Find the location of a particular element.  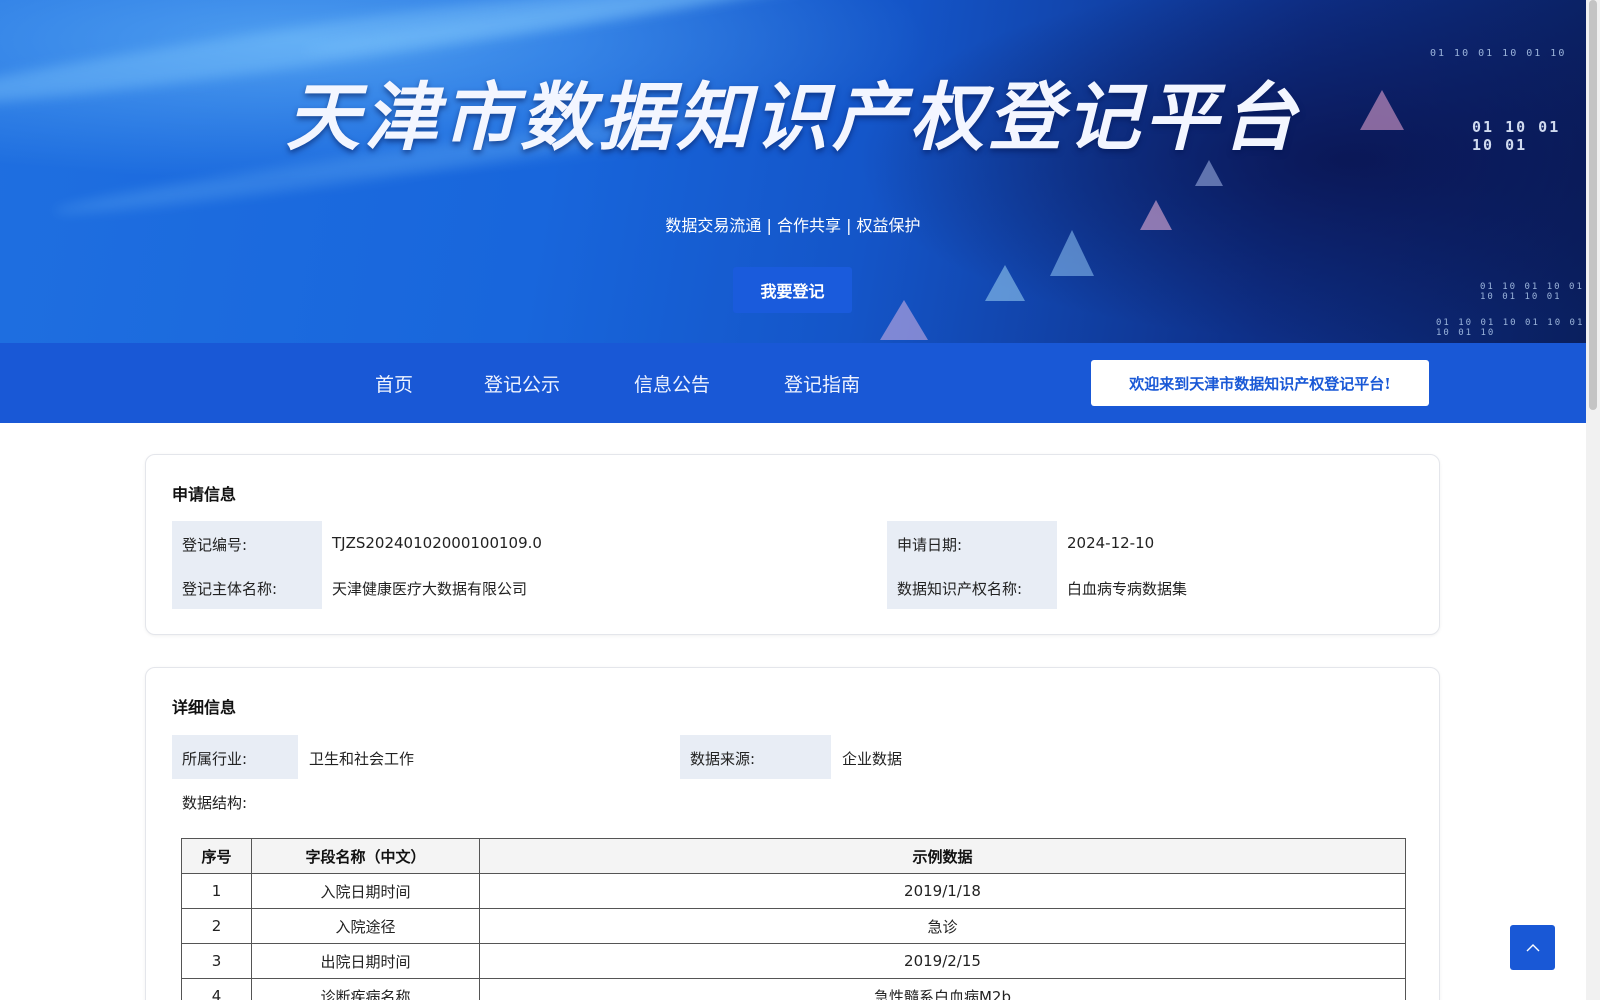

card-title: 申请信息 is located at coordinates (204, 494).